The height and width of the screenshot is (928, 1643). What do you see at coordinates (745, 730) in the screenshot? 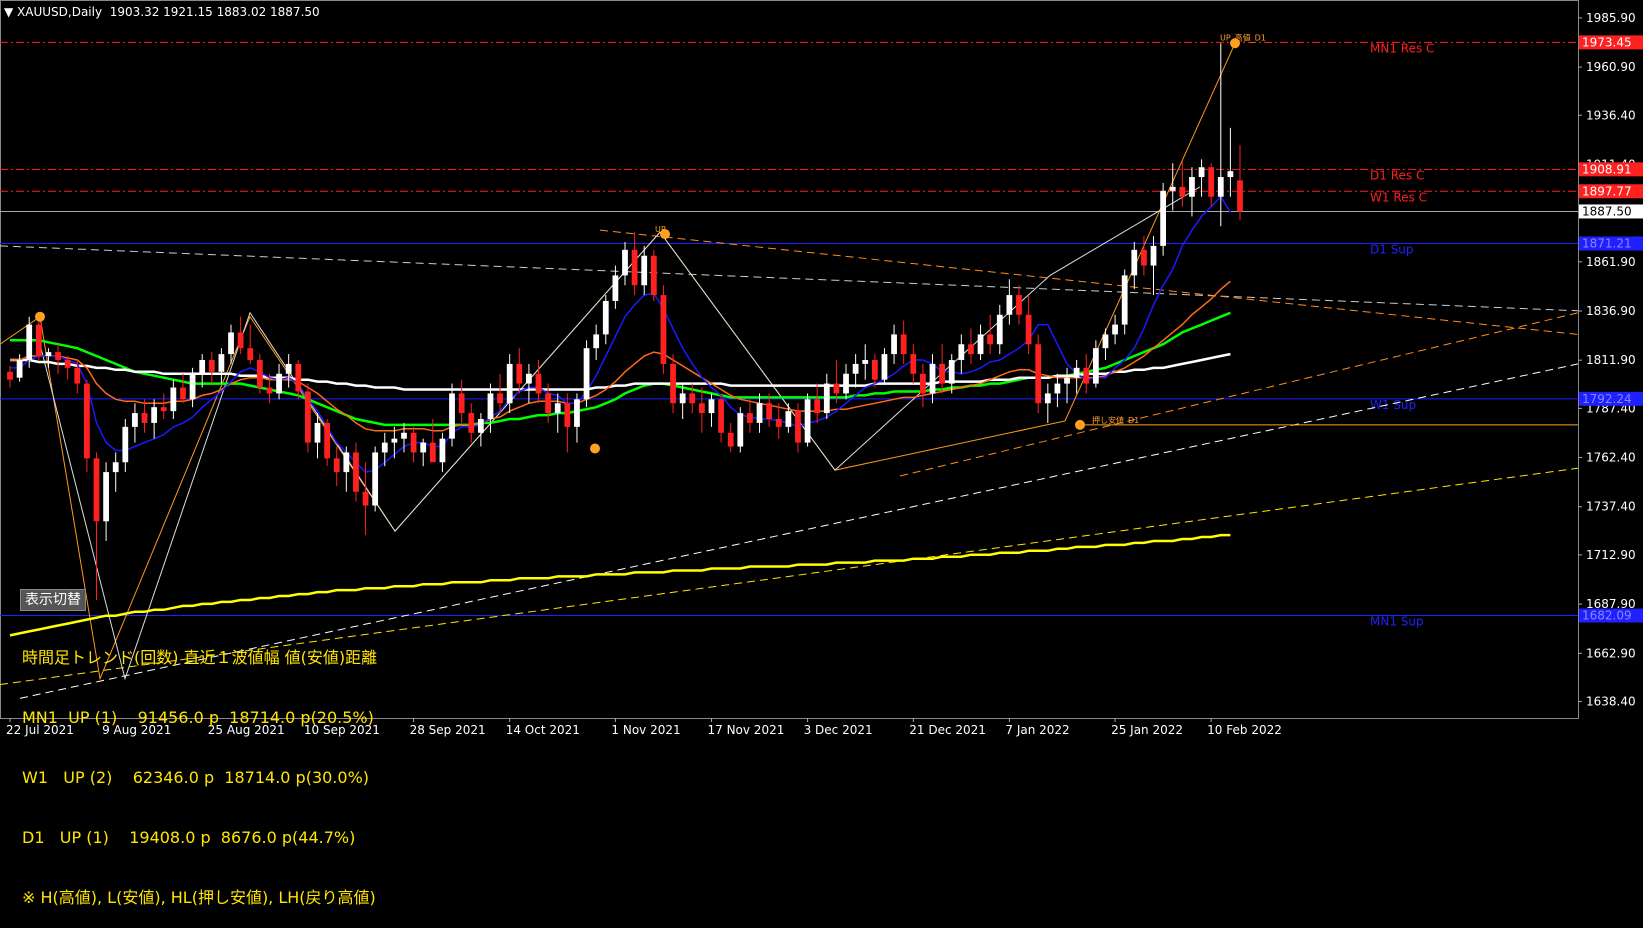
I see `x-tick-label: 17 Nov 2021` at bounding box center [745, 730].